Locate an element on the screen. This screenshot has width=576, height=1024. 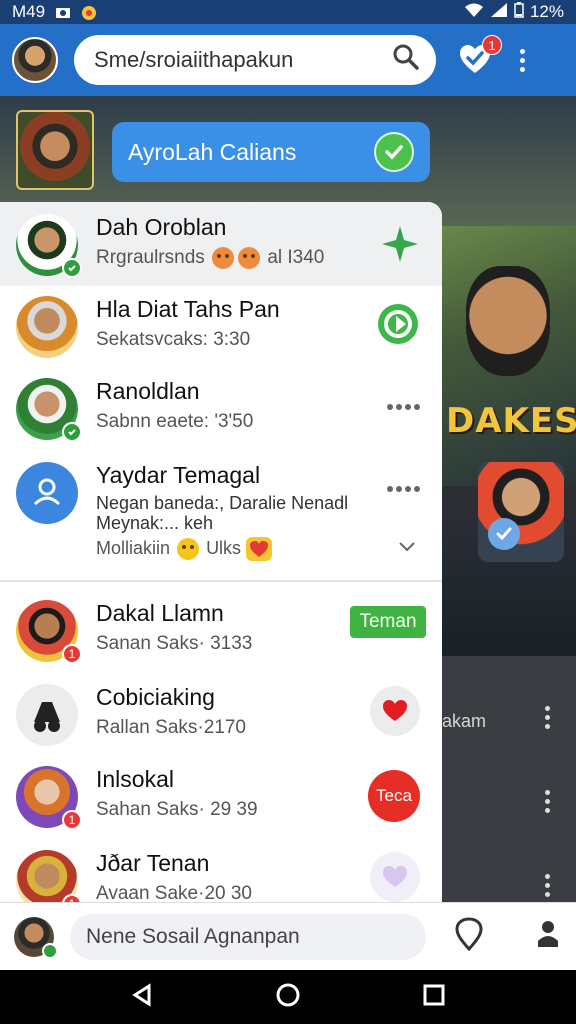
my-avatar is located at coordinates (36, 937).